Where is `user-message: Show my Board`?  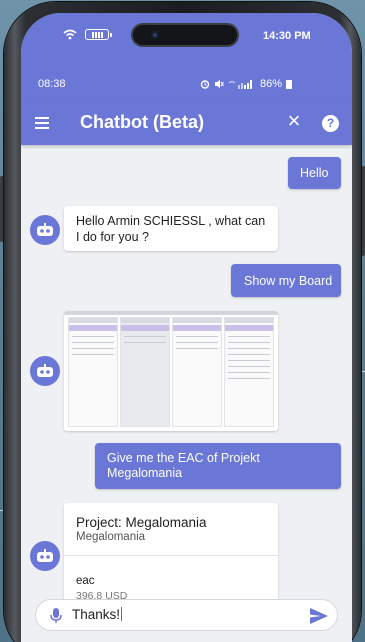 user-message: Show my Board is located at coordinates (286, 280).